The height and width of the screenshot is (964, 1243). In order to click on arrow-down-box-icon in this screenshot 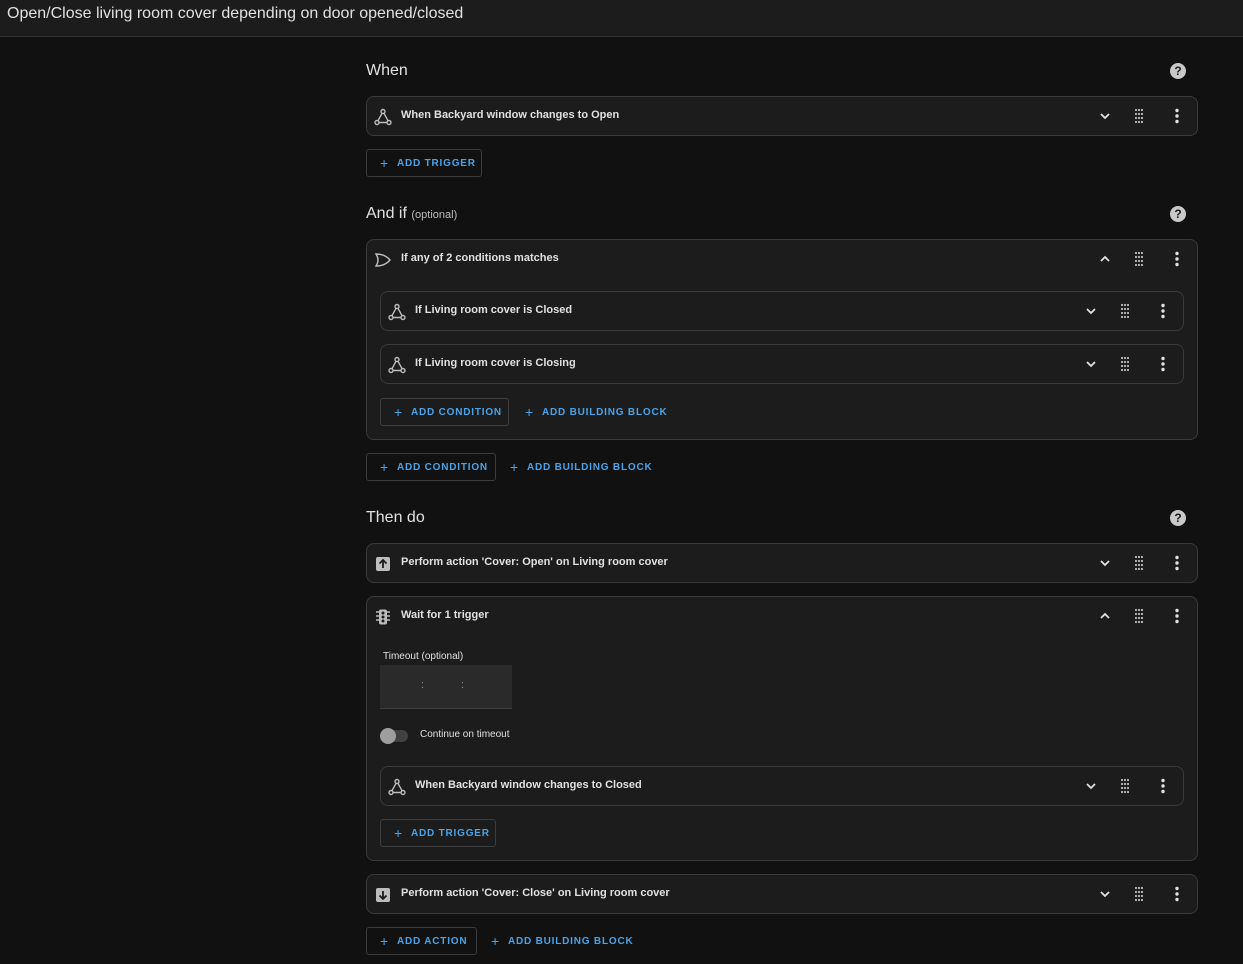, I will do `click(383, 895)`.